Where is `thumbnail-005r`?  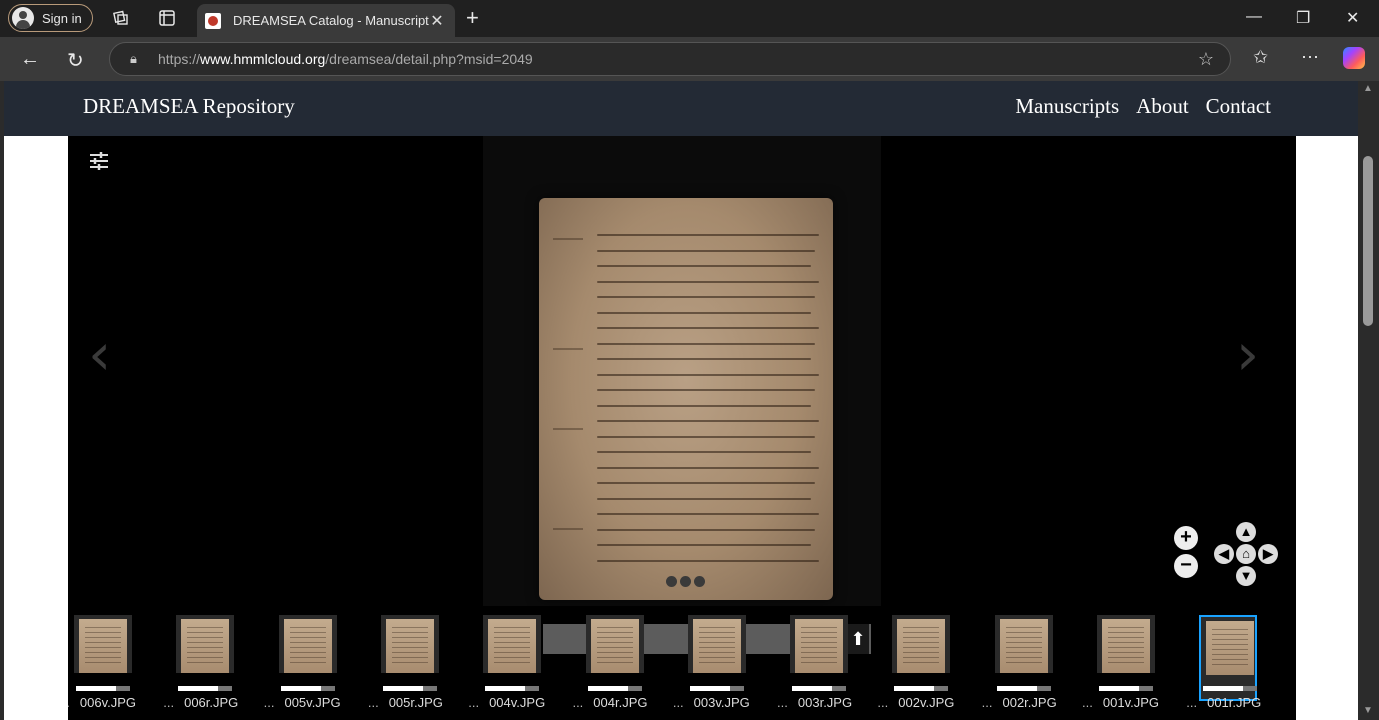 thumbnail-005r is located at coordinates (409, 653).